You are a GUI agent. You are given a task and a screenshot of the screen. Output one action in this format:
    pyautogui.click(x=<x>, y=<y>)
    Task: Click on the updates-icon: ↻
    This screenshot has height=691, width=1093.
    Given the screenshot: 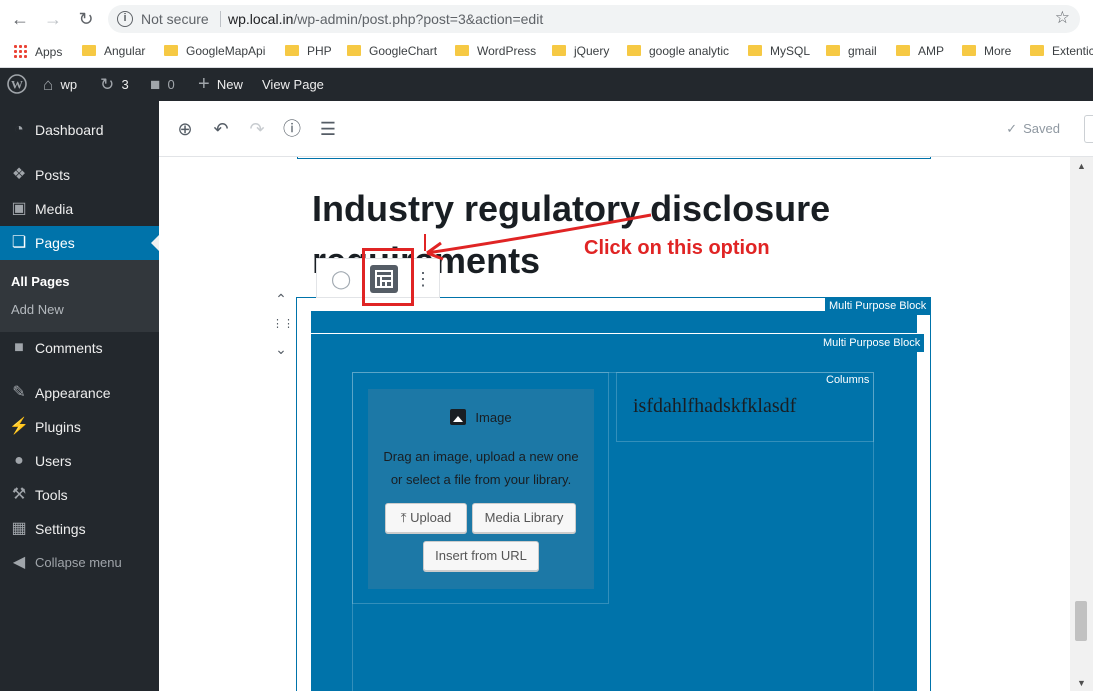 What is the action you would take?
    pyautogui.click(x=107, y=84)
    